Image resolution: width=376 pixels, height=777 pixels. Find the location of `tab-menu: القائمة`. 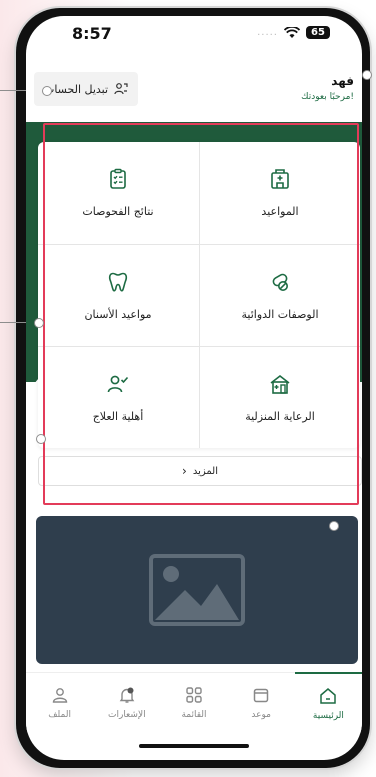

tab-menu: القائمة is located at coordinates (193, 703).